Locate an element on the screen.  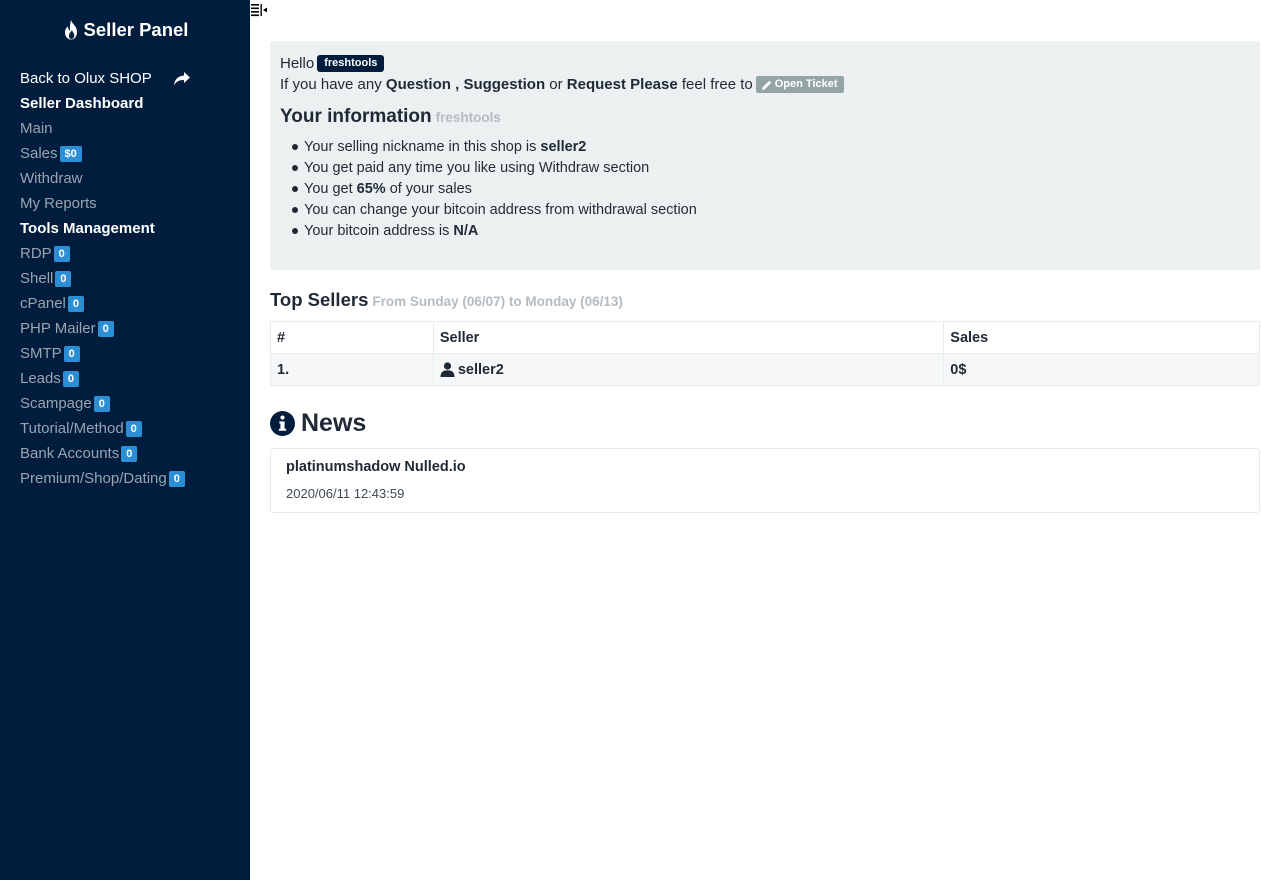
top-sellers-table: # Seller Sales 1. seller2 0$ is located at coordinates (765, 353).